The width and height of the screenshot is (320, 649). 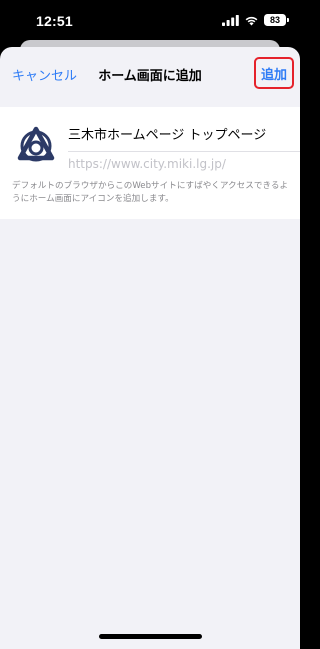 I want to click on navigation-bar: キャンセル ホーム画面に追加 追加, so click(x=150, y=74).